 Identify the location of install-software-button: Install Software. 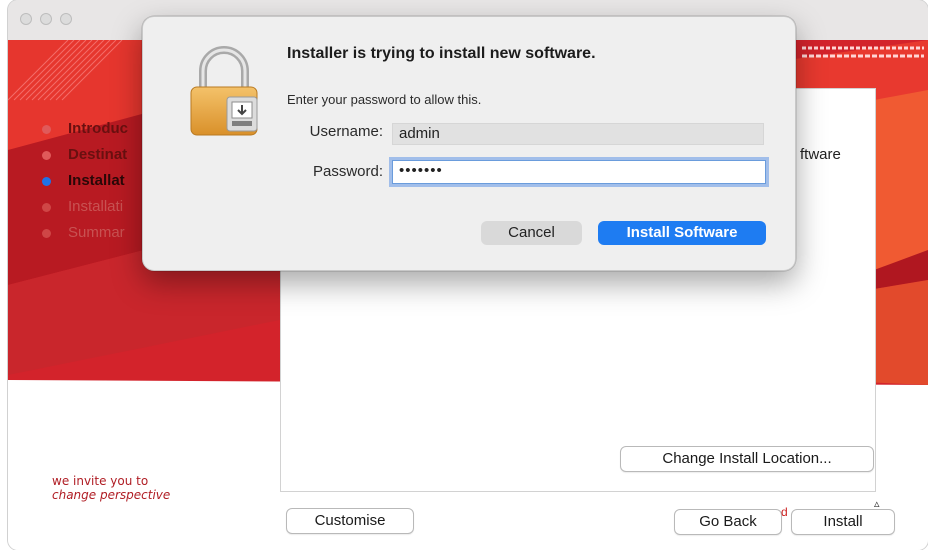
(682, 233).